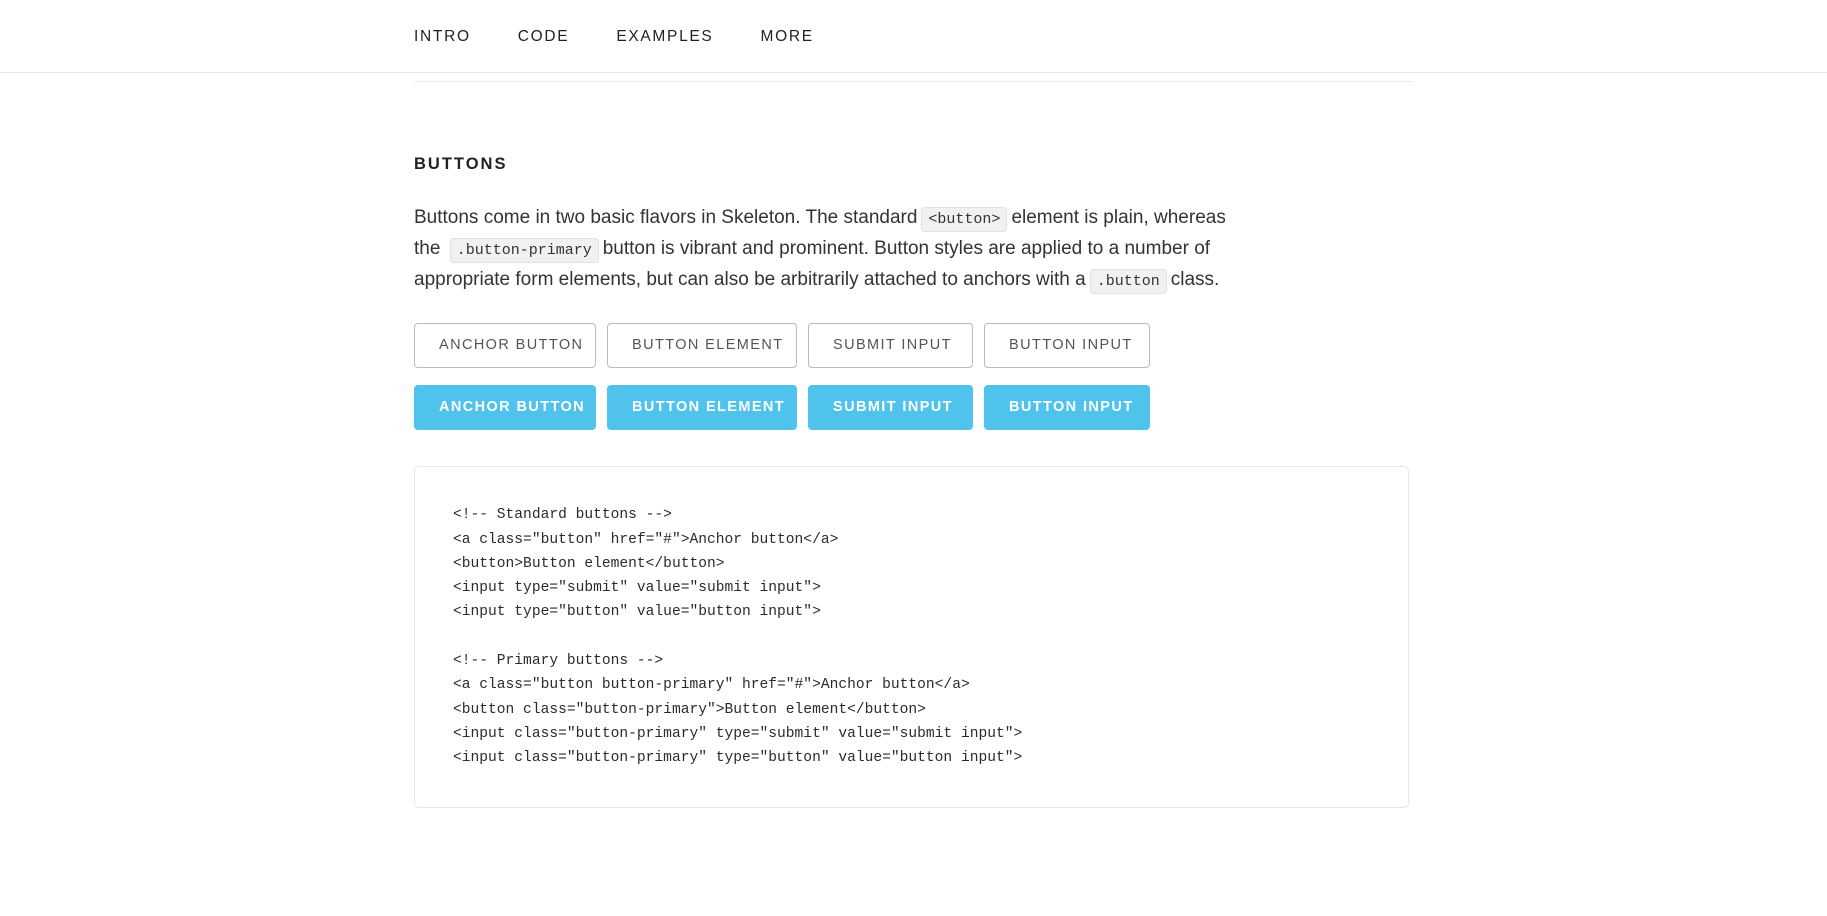  Describe the element at coordinates (890, 408) in the screenshot. I see `submit-input-primary: SUBMIT INPUT` at that location.